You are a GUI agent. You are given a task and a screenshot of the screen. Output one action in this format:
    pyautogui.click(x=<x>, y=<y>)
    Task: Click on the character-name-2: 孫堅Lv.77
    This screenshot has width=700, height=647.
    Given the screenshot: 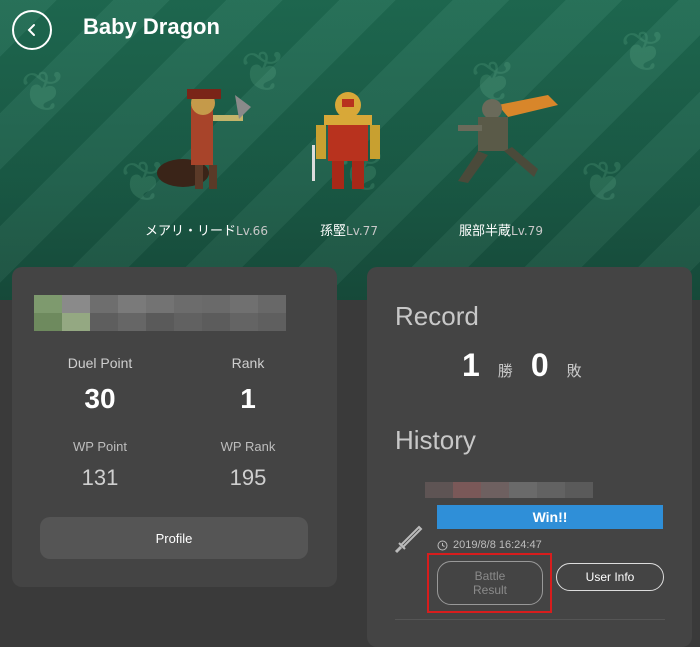 What is the action you would take?
    pyautogui.click(x=349, y=231)
    